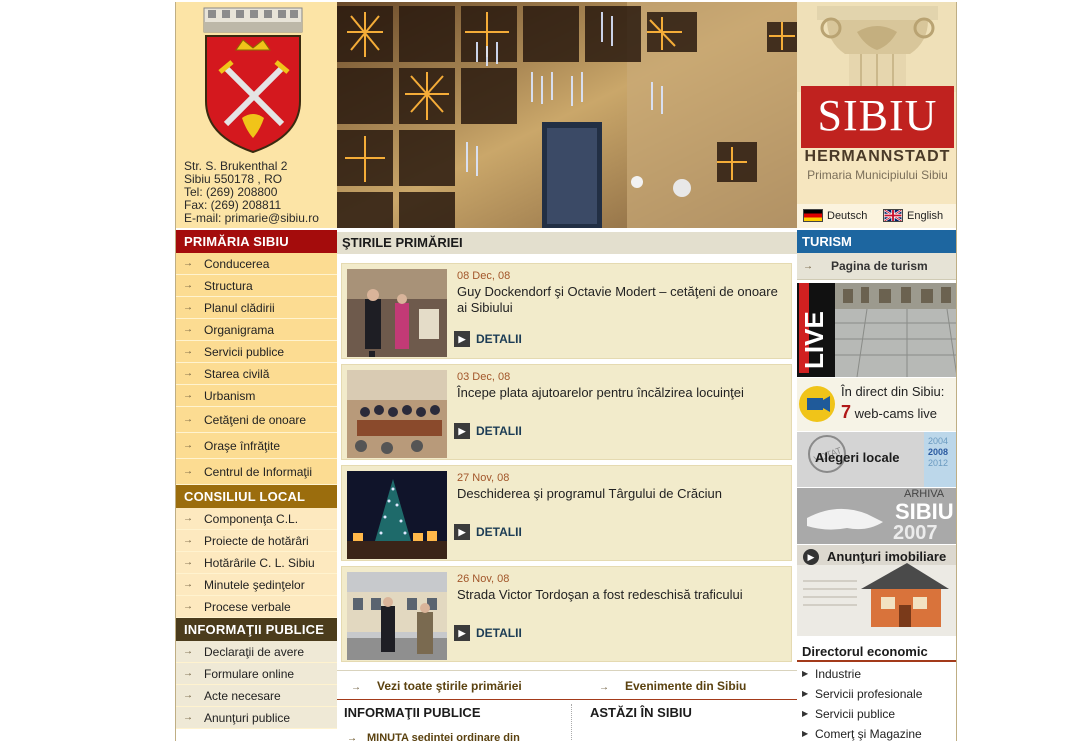  What do you see at coordinates (247, 607) in the screenshot?
I see `nav-item-label: Procese verbale` at bounding box center [247, 607].